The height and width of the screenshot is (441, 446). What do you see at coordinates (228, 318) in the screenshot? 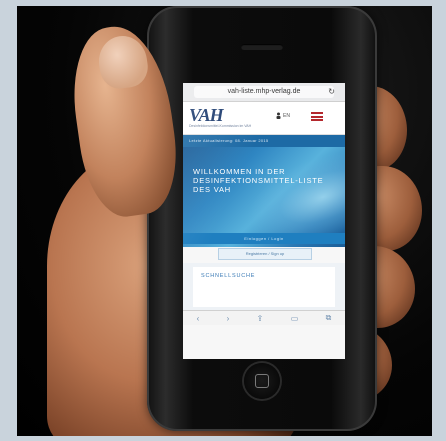
I see `forward-icon: ›` at bounding box center [228, 318].